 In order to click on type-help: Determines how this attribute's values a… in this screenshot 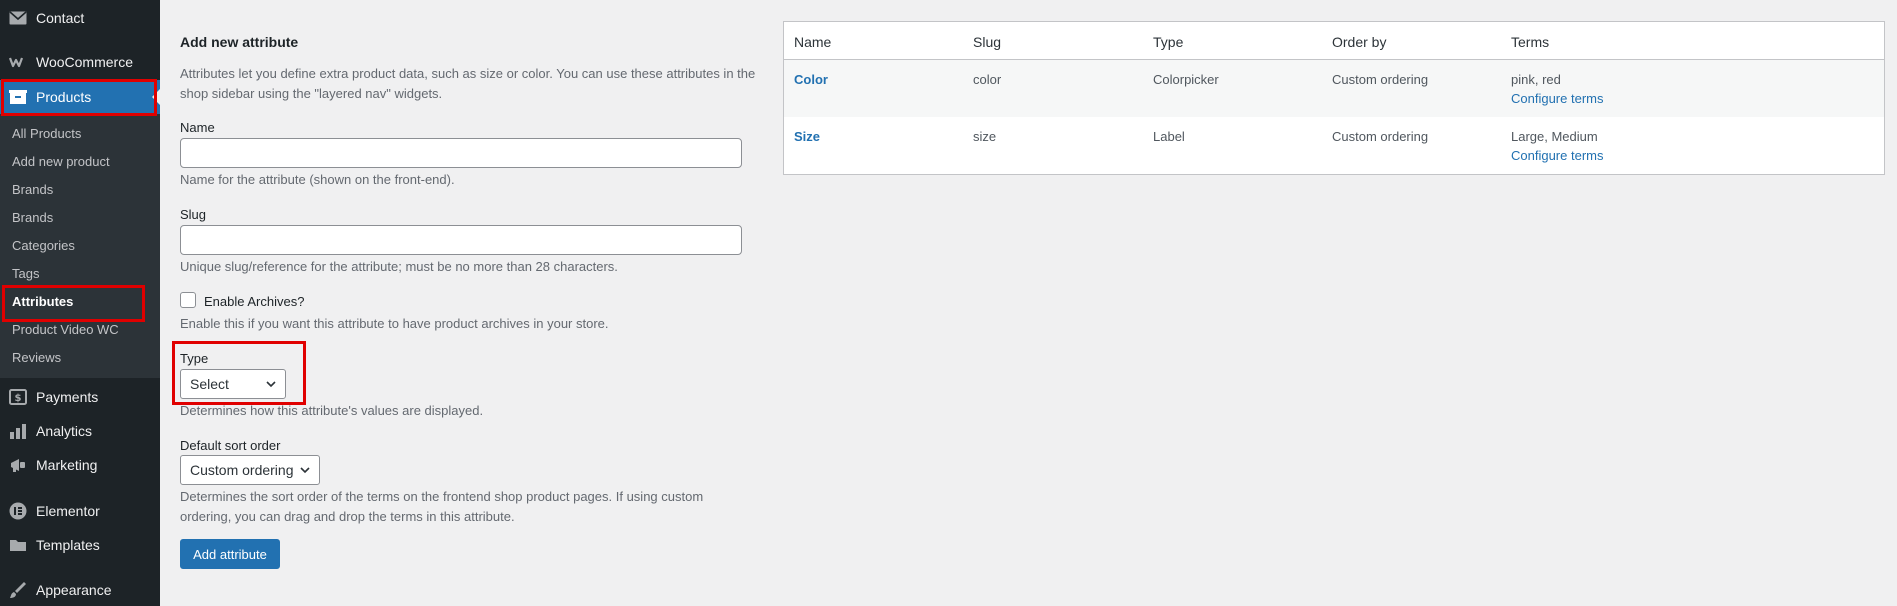, I will do `click(332, 410)`.